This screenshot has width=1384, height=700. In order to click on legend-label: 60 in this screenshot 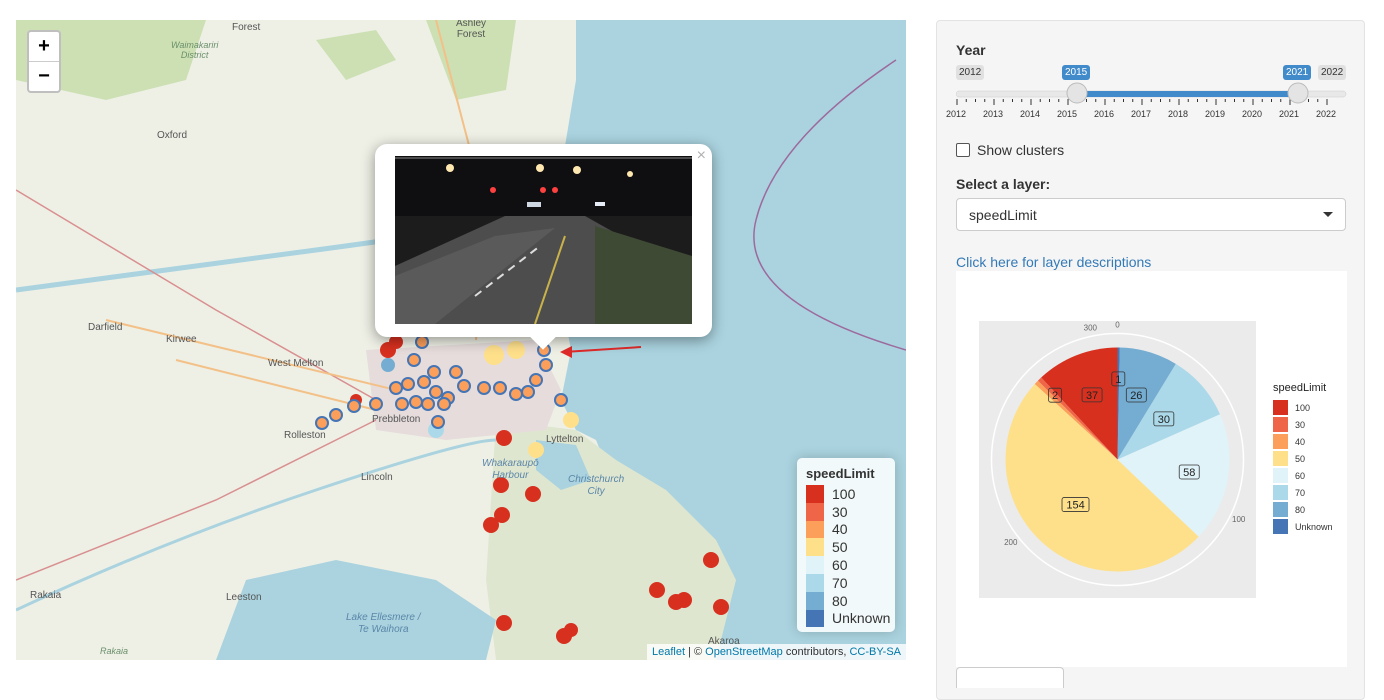, I will do `click(840, 565)`.